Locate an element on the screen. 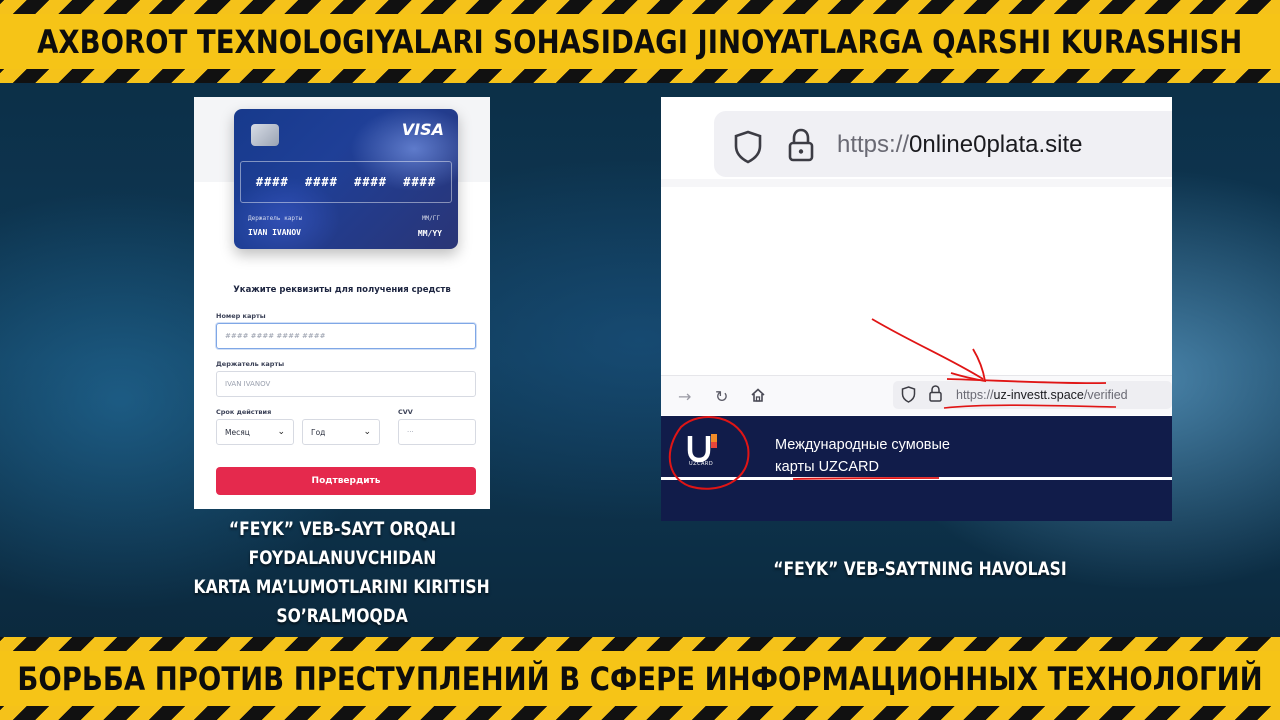  holder-input: IVAN IVANOV is located at coordinates (346, 384).